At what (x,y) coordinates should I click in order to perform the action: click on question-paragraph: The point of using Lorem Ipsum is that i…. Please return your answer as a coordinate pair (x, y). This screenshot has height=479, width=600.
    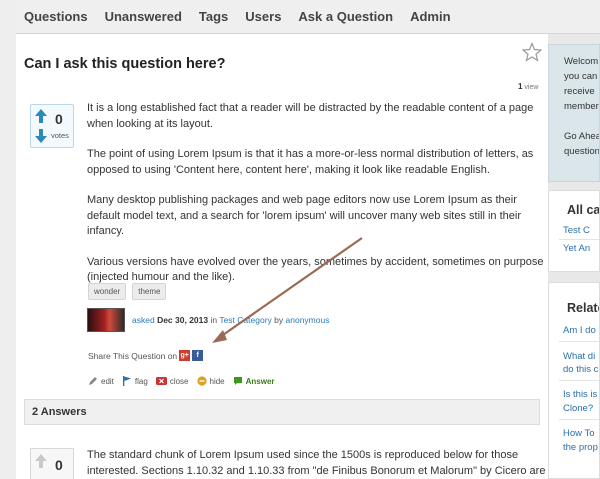
    Looking at the image, I should click on (310, 162).